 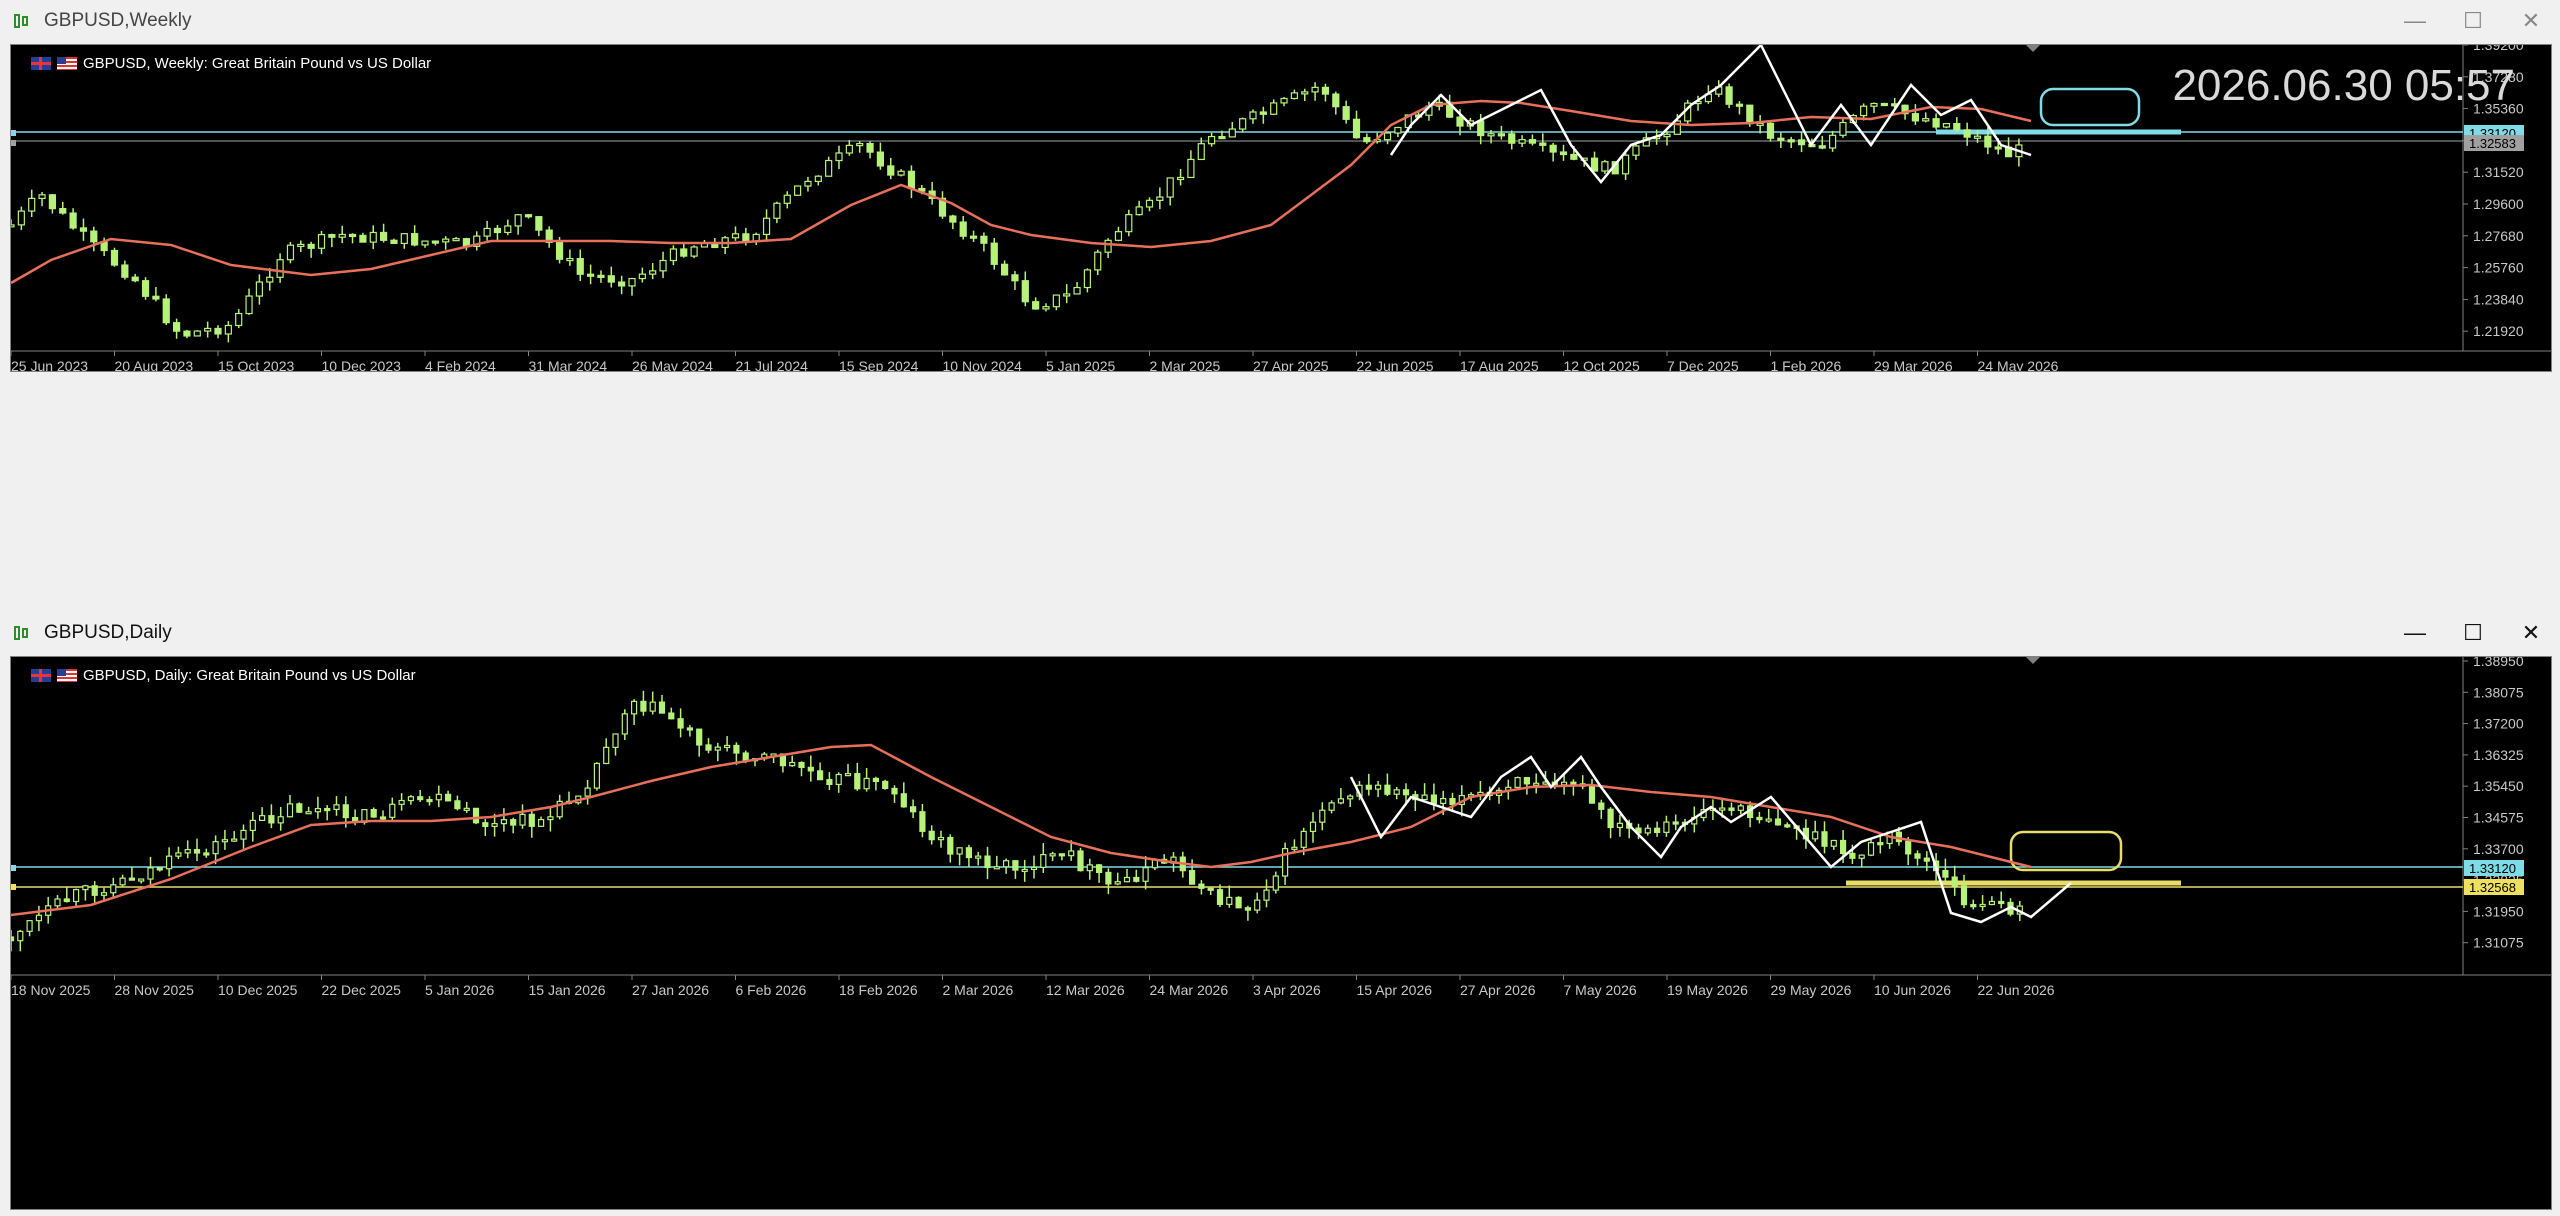 I want to click on yellow-target-box, so click(x=2066, y=851).